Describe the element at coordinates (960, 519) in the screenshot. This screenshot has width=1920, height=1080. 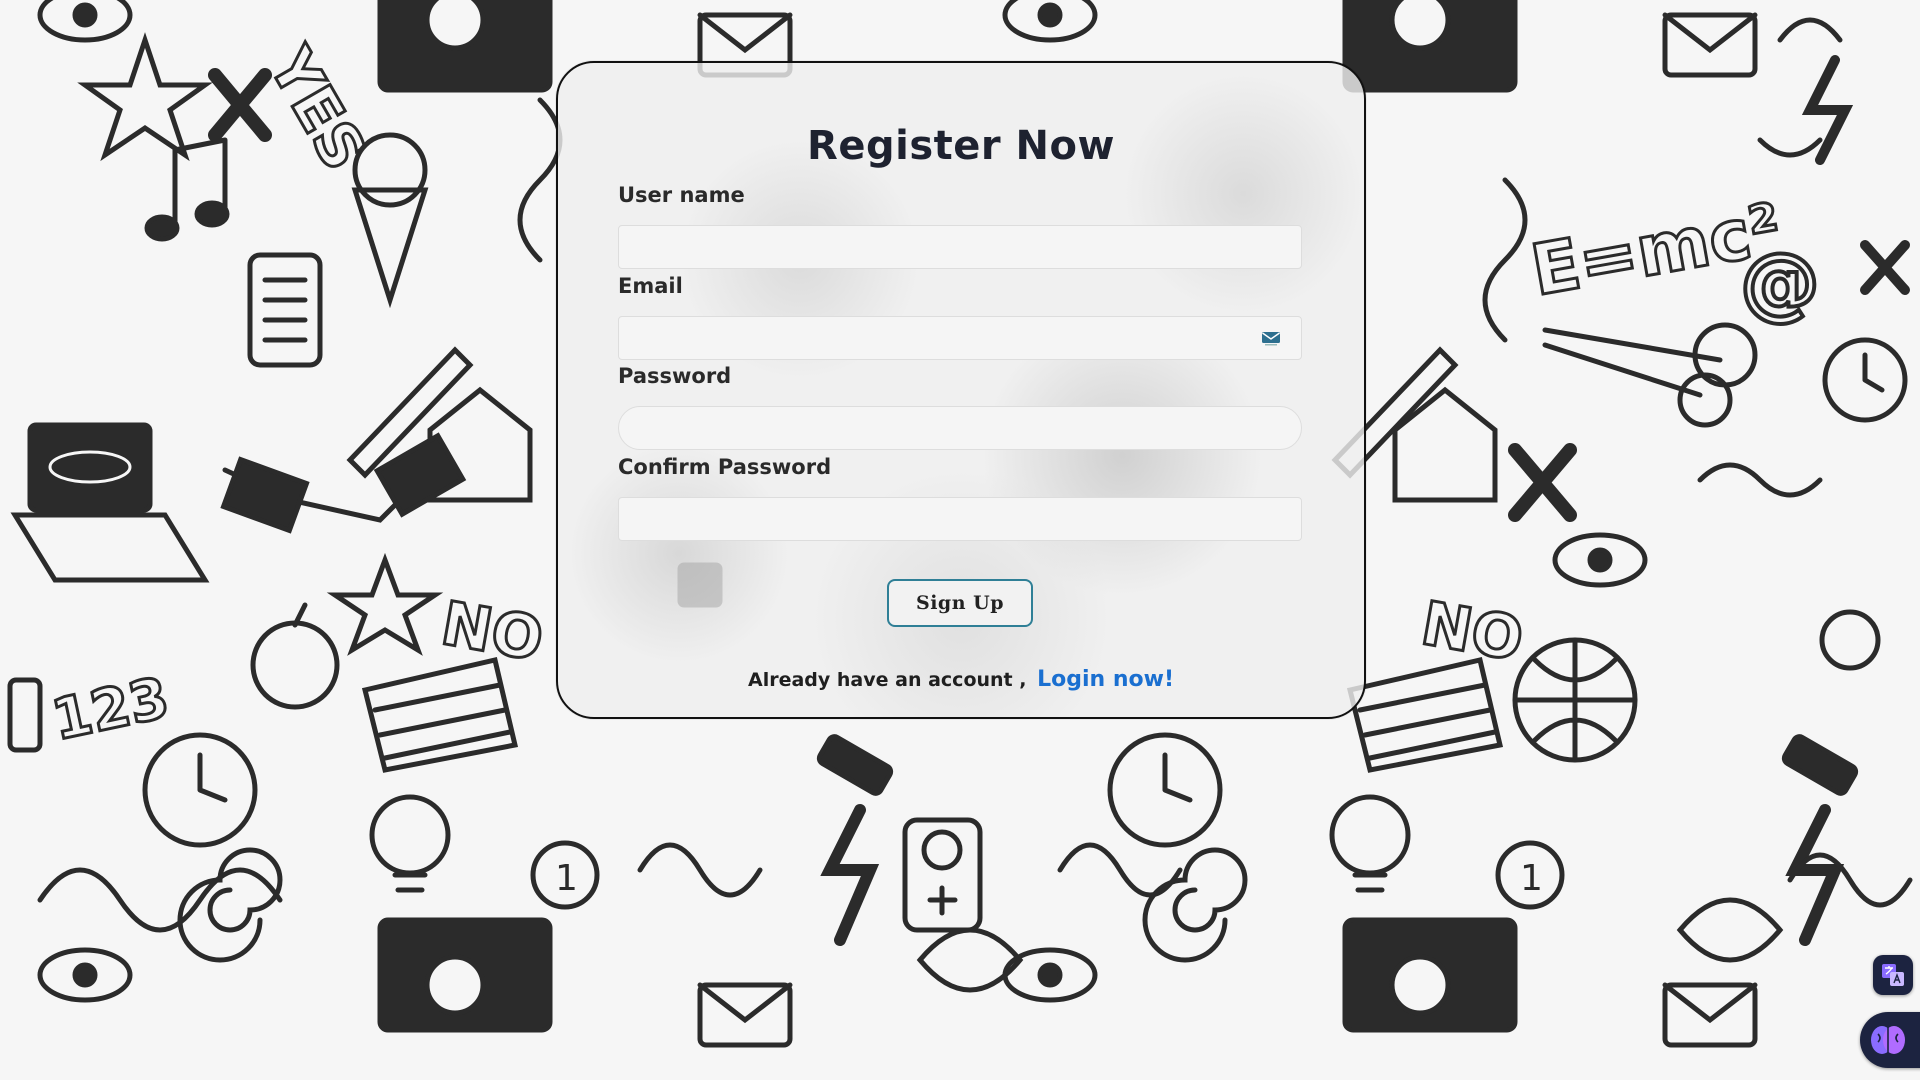
I see `confirm-password-field` at that location.